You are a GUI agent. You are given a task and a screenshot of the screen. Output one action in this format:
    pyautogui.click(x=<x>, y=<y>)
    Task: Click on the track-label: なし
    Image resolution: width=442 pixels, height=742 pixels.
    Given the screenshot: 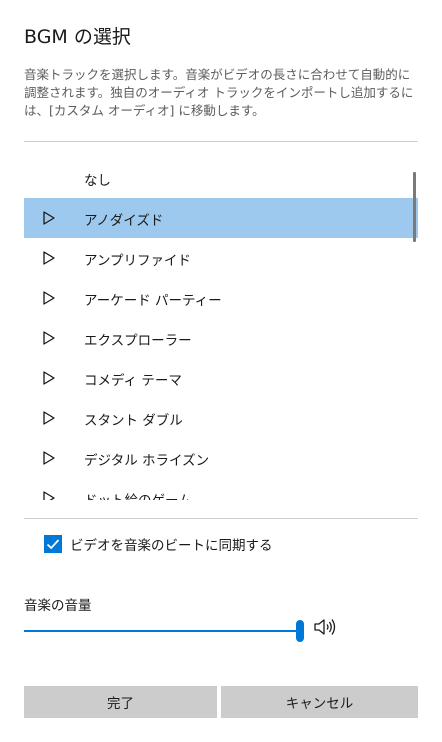 What is the action you would take?
    pyautogui.click(x=97, y=181)
    